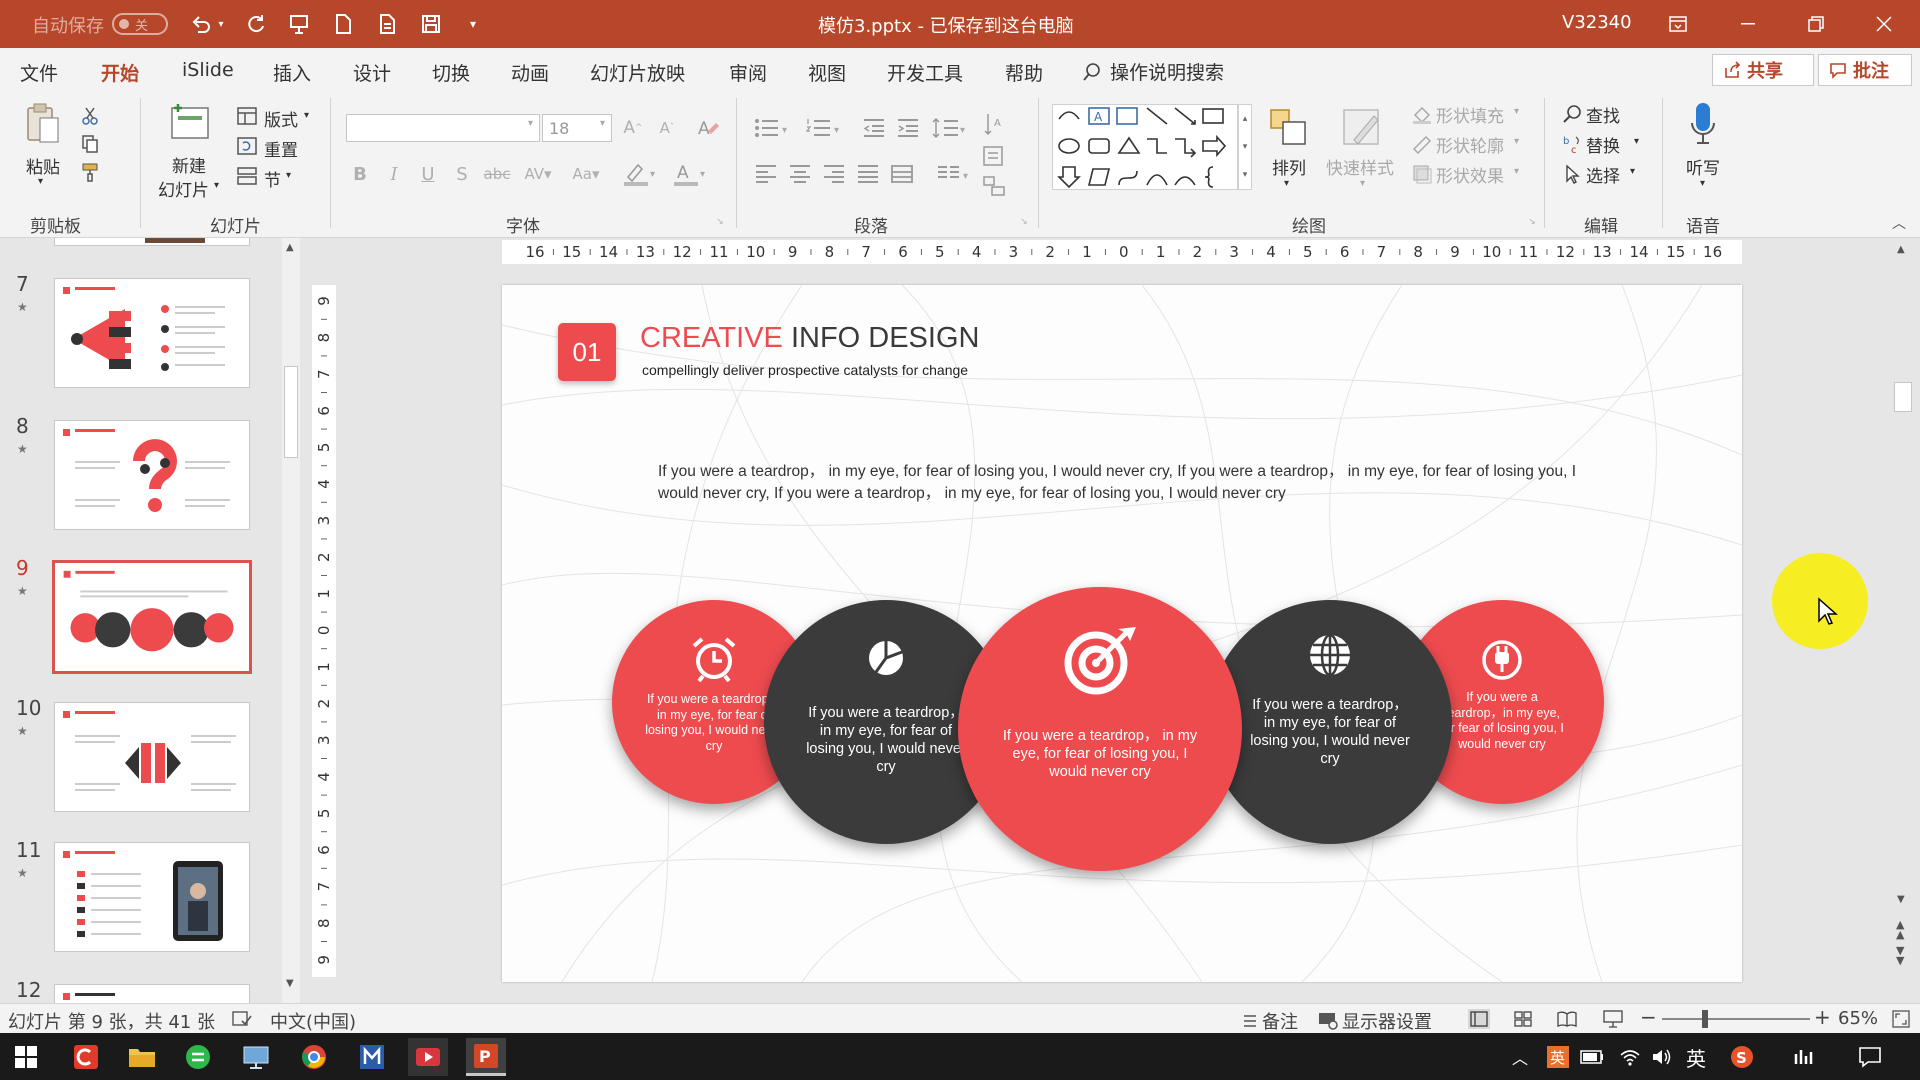 Image resolution: width=1920 pixels, height=1080 pixels. I want to click on font-name-combo, so click(443, 128).